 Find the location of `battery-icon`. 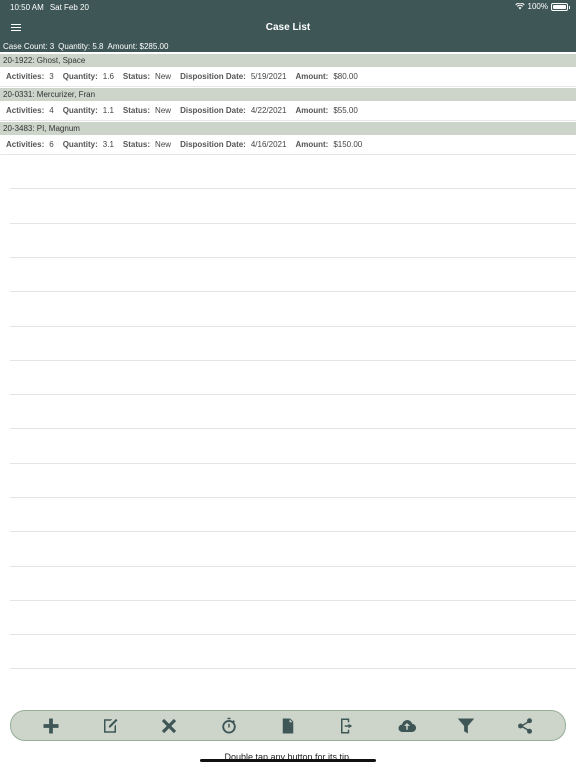

battery-icon is located at coordinates (560, 6).